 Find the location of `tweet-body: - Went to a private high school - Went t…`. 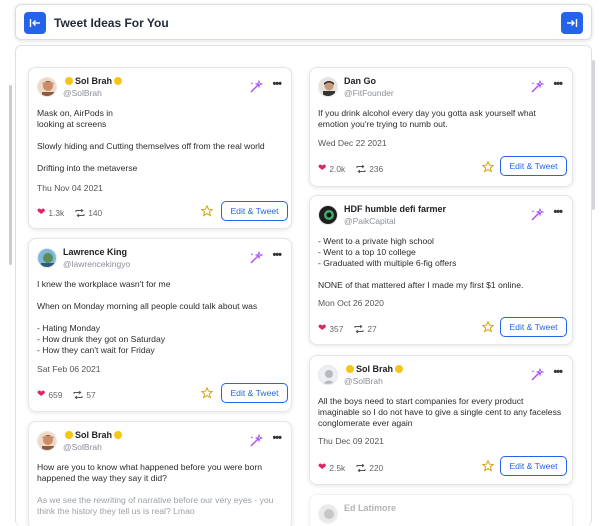

tweet-body: - Went to a private high school - Went t… is located at coordinates (421, 263).